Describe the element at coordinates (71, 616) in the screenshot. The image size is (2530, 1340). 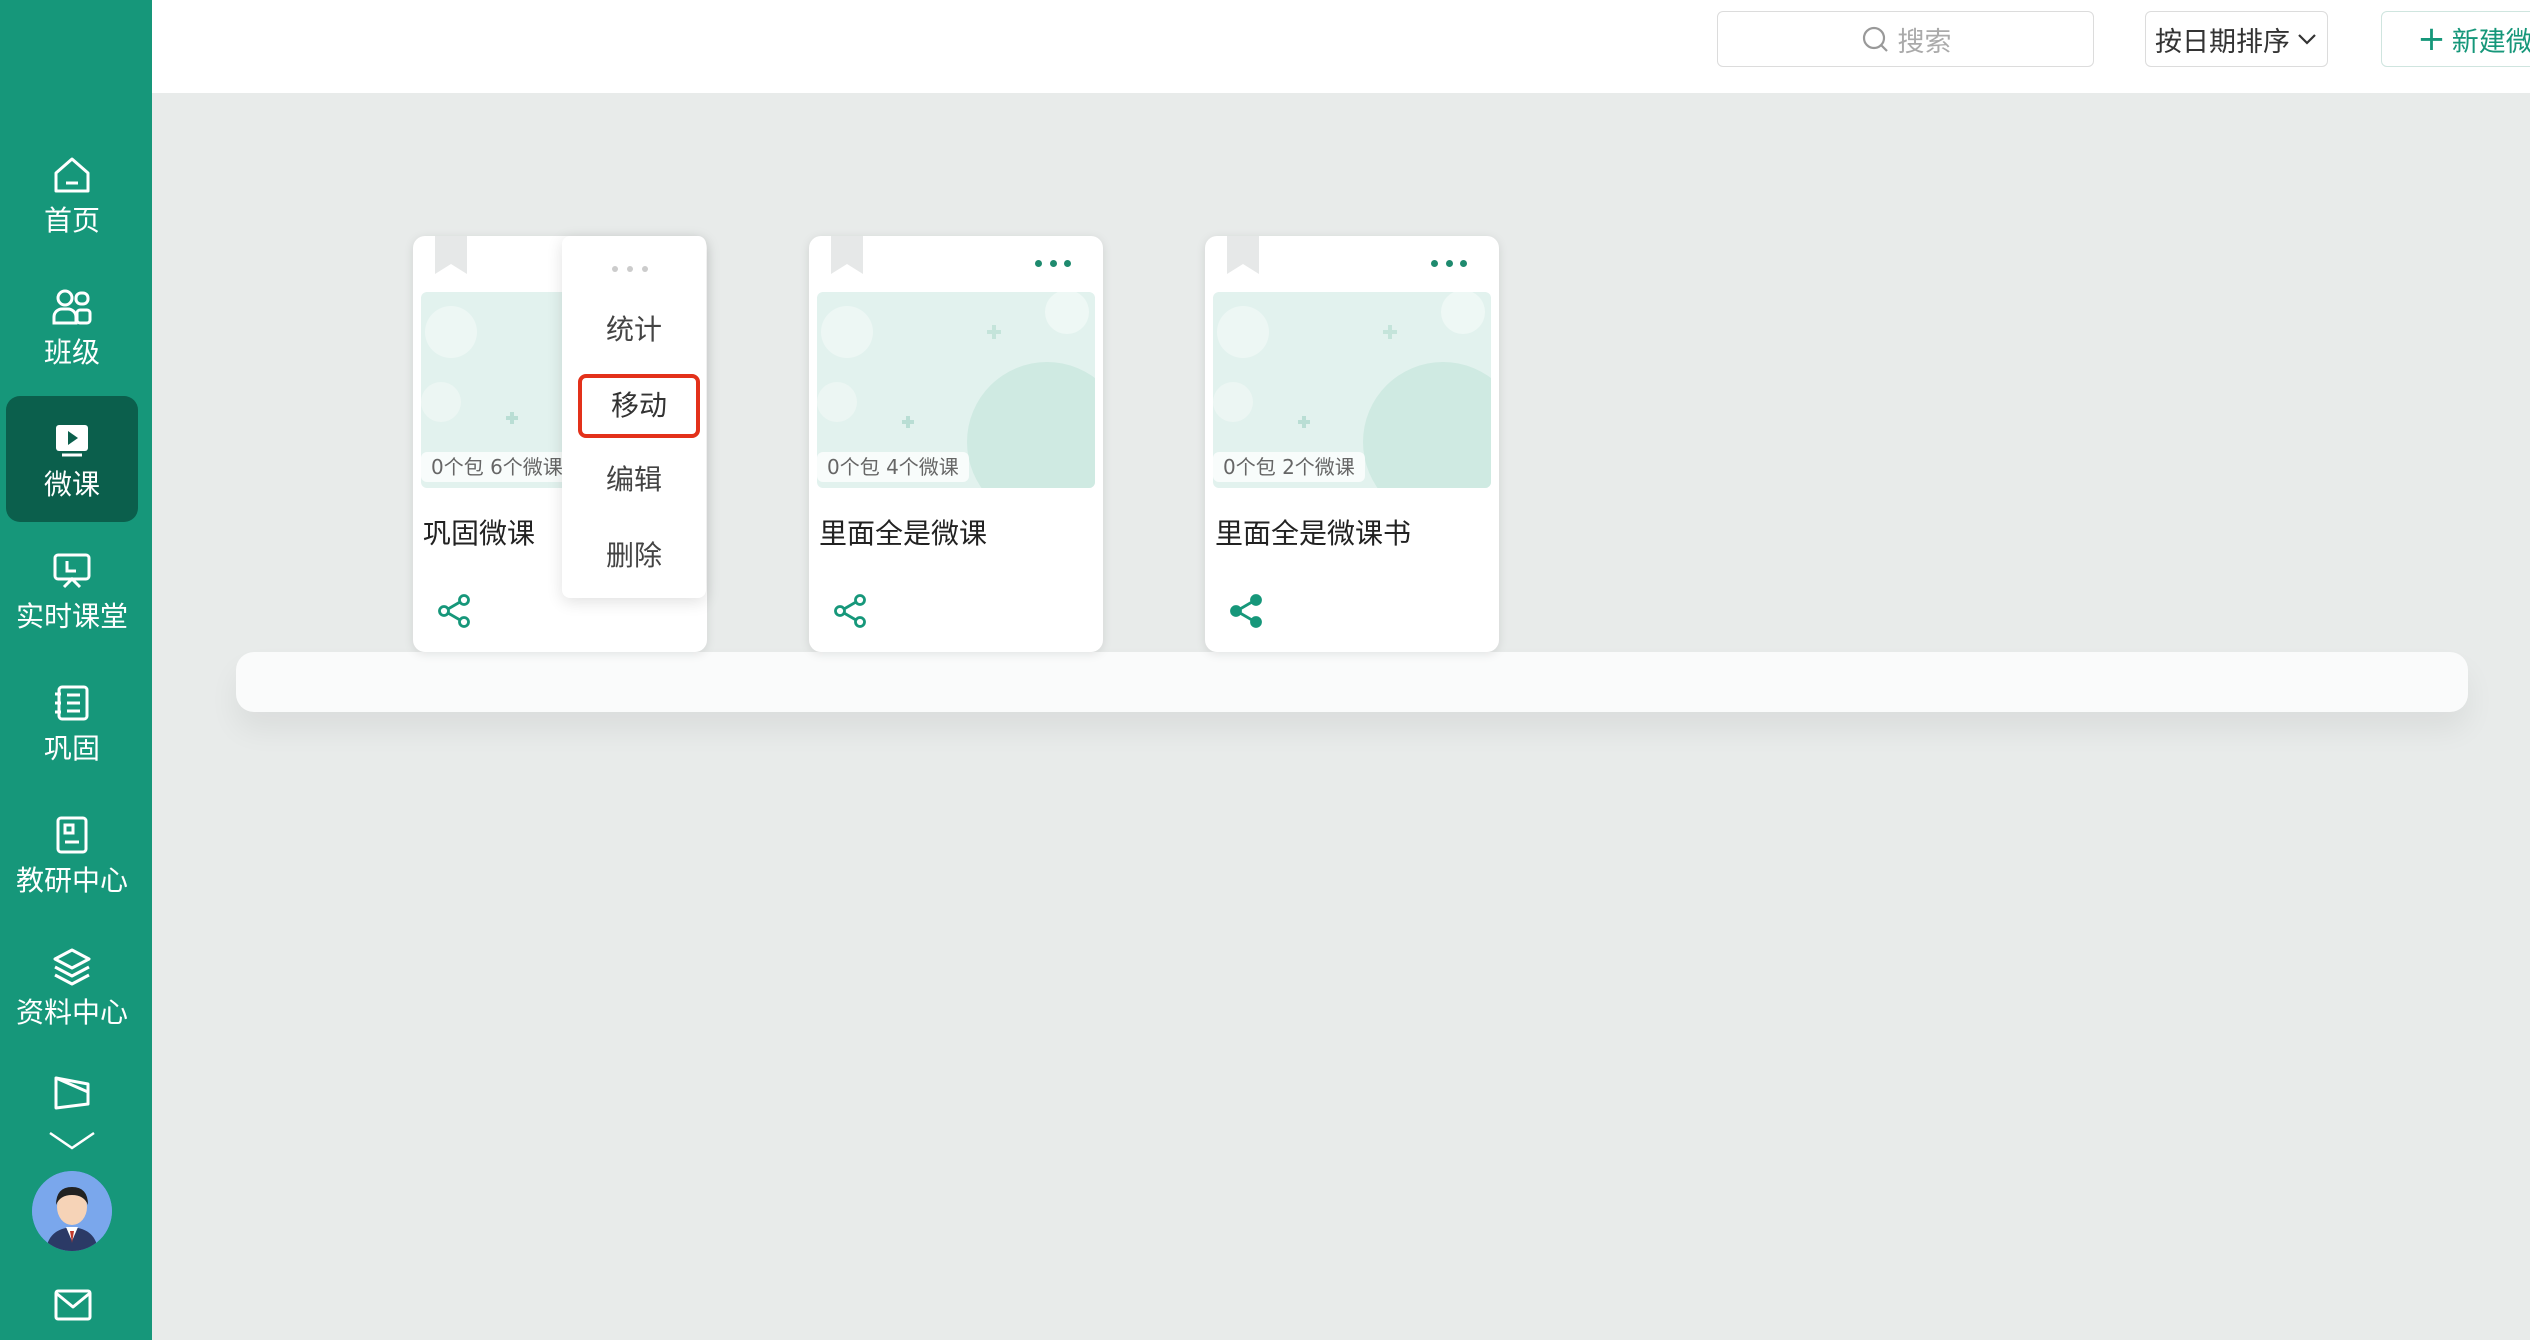
I see `sidebar-item-label: 实时课堂` at that location.